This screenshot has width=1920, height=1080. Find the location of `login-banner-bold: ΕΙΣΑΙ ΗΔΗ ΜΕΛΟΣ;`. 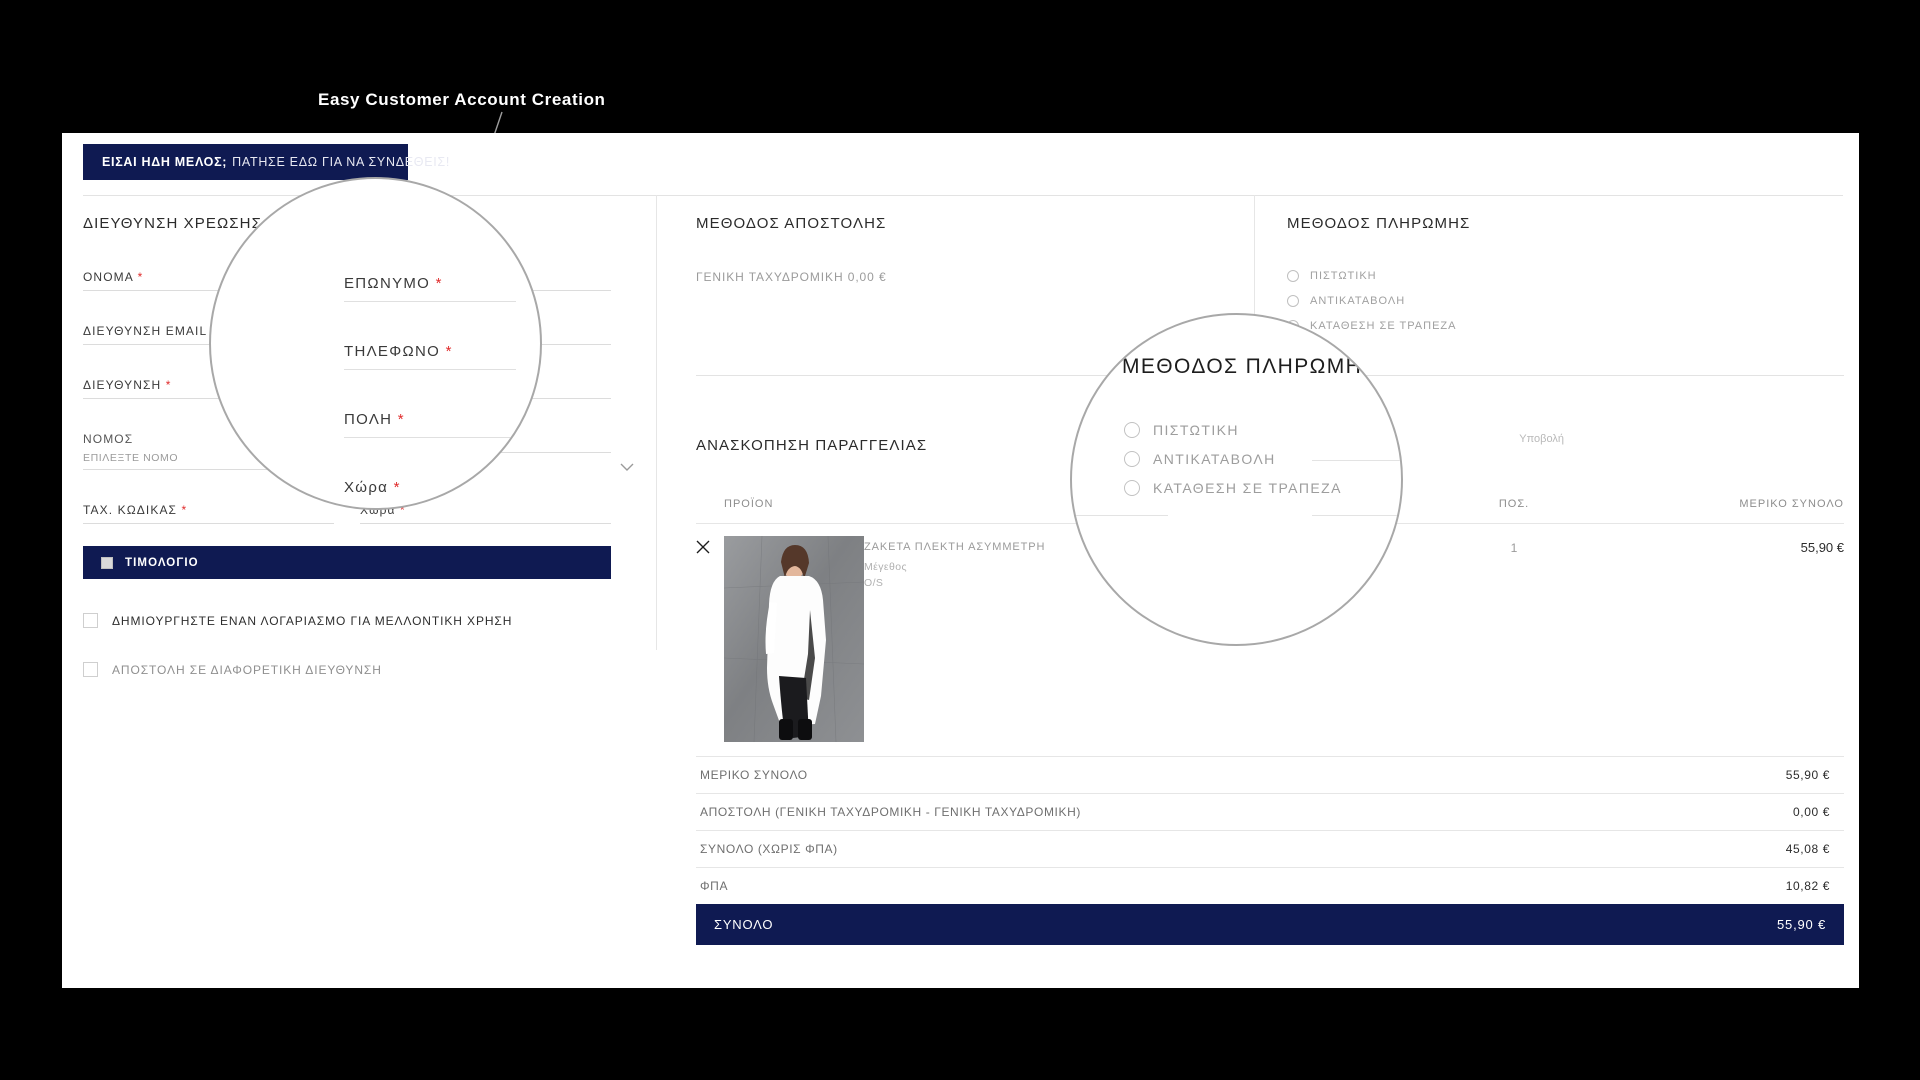

login-banner-bold: ΕΙΣΑΙ ΗΔΗ ΜΕΛΟΣ; is located at coordinates (165, 162).